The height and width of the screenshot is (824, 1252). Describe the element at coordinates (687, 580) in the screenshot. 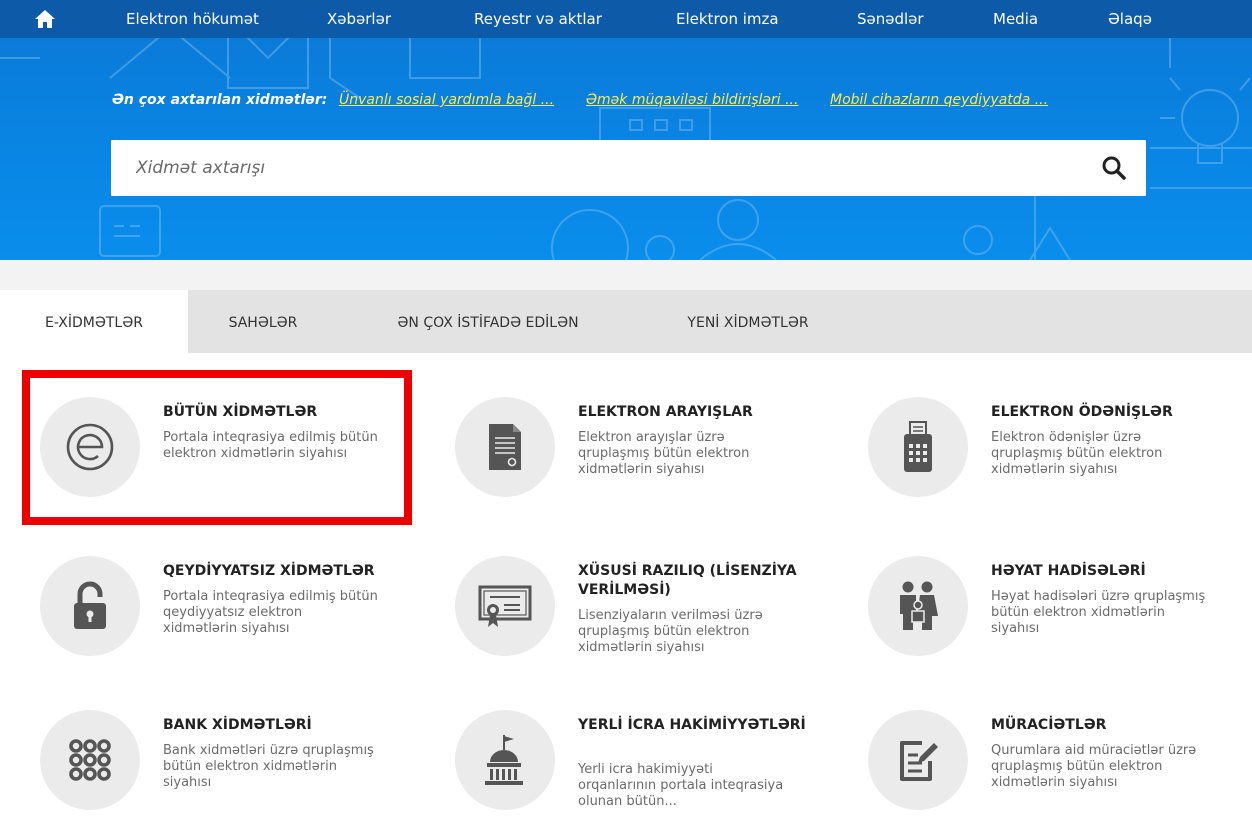

I see `service-title: XÜSUSİ RAZILIQ (LİSENZİYA VERİLMƏSİ)` at that location.